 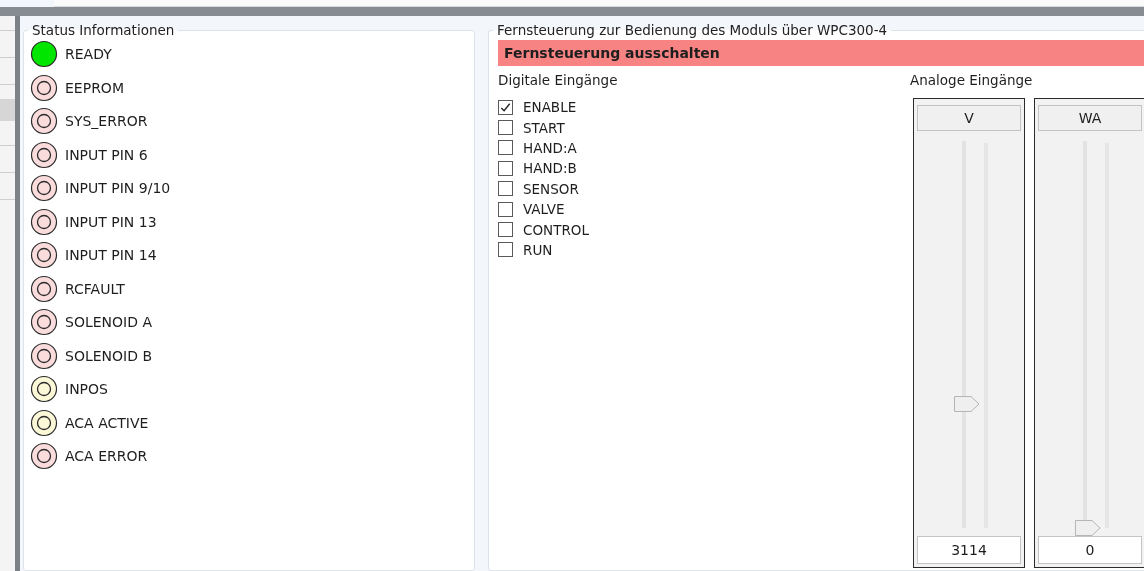 I want to click on channel-button: WA, so click(x=1090, y=118).